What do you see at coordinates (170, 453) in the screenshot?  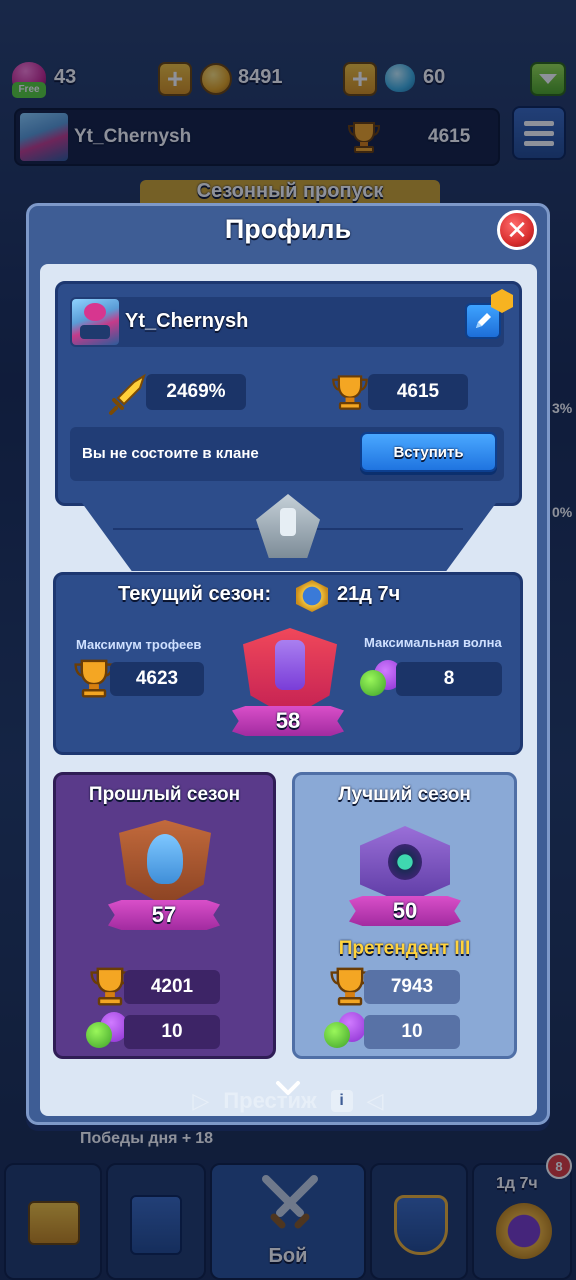 I see `clan-status: Вы не состоите в клане` at bounding box center [170, 453].